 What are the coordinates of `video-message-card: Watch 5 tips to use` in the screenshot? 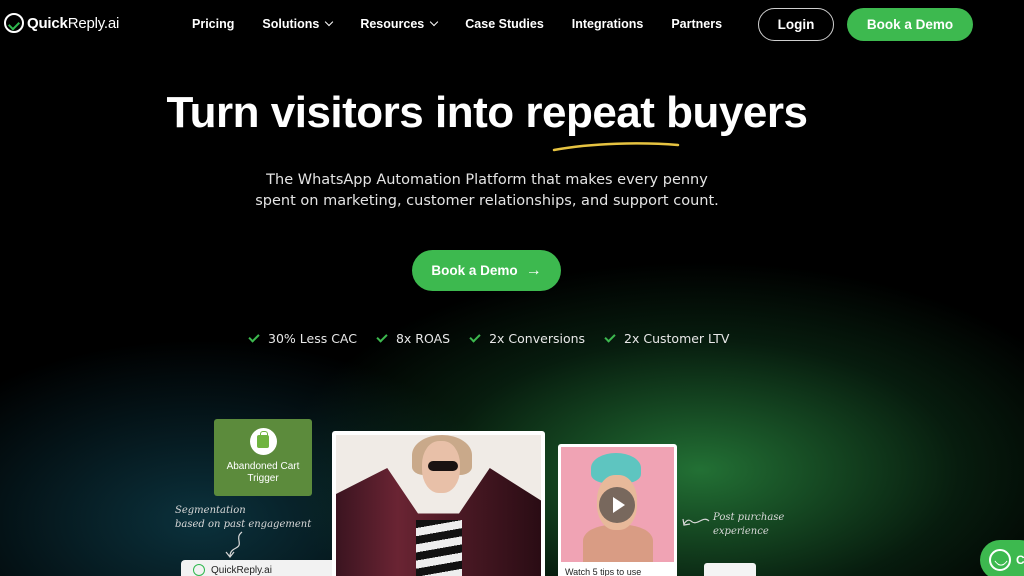 It's located at (617, 510).